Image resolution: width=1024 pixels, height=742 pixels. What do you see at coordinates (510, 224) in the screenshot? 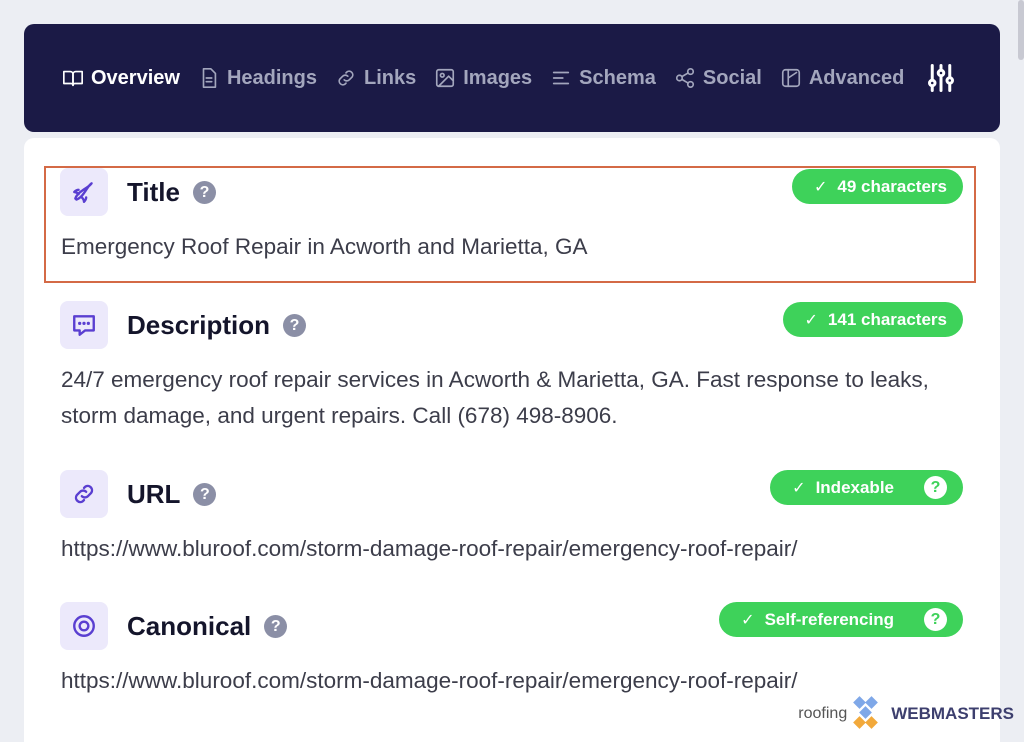
I see `title-highlight-box` at bounding box center [510, 224].